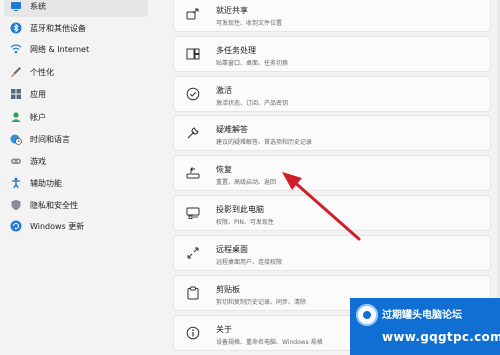  I want to click on forum-watermark: 过期罐头电脑论坛 www.gqgtpc.com, so click(425, 326).